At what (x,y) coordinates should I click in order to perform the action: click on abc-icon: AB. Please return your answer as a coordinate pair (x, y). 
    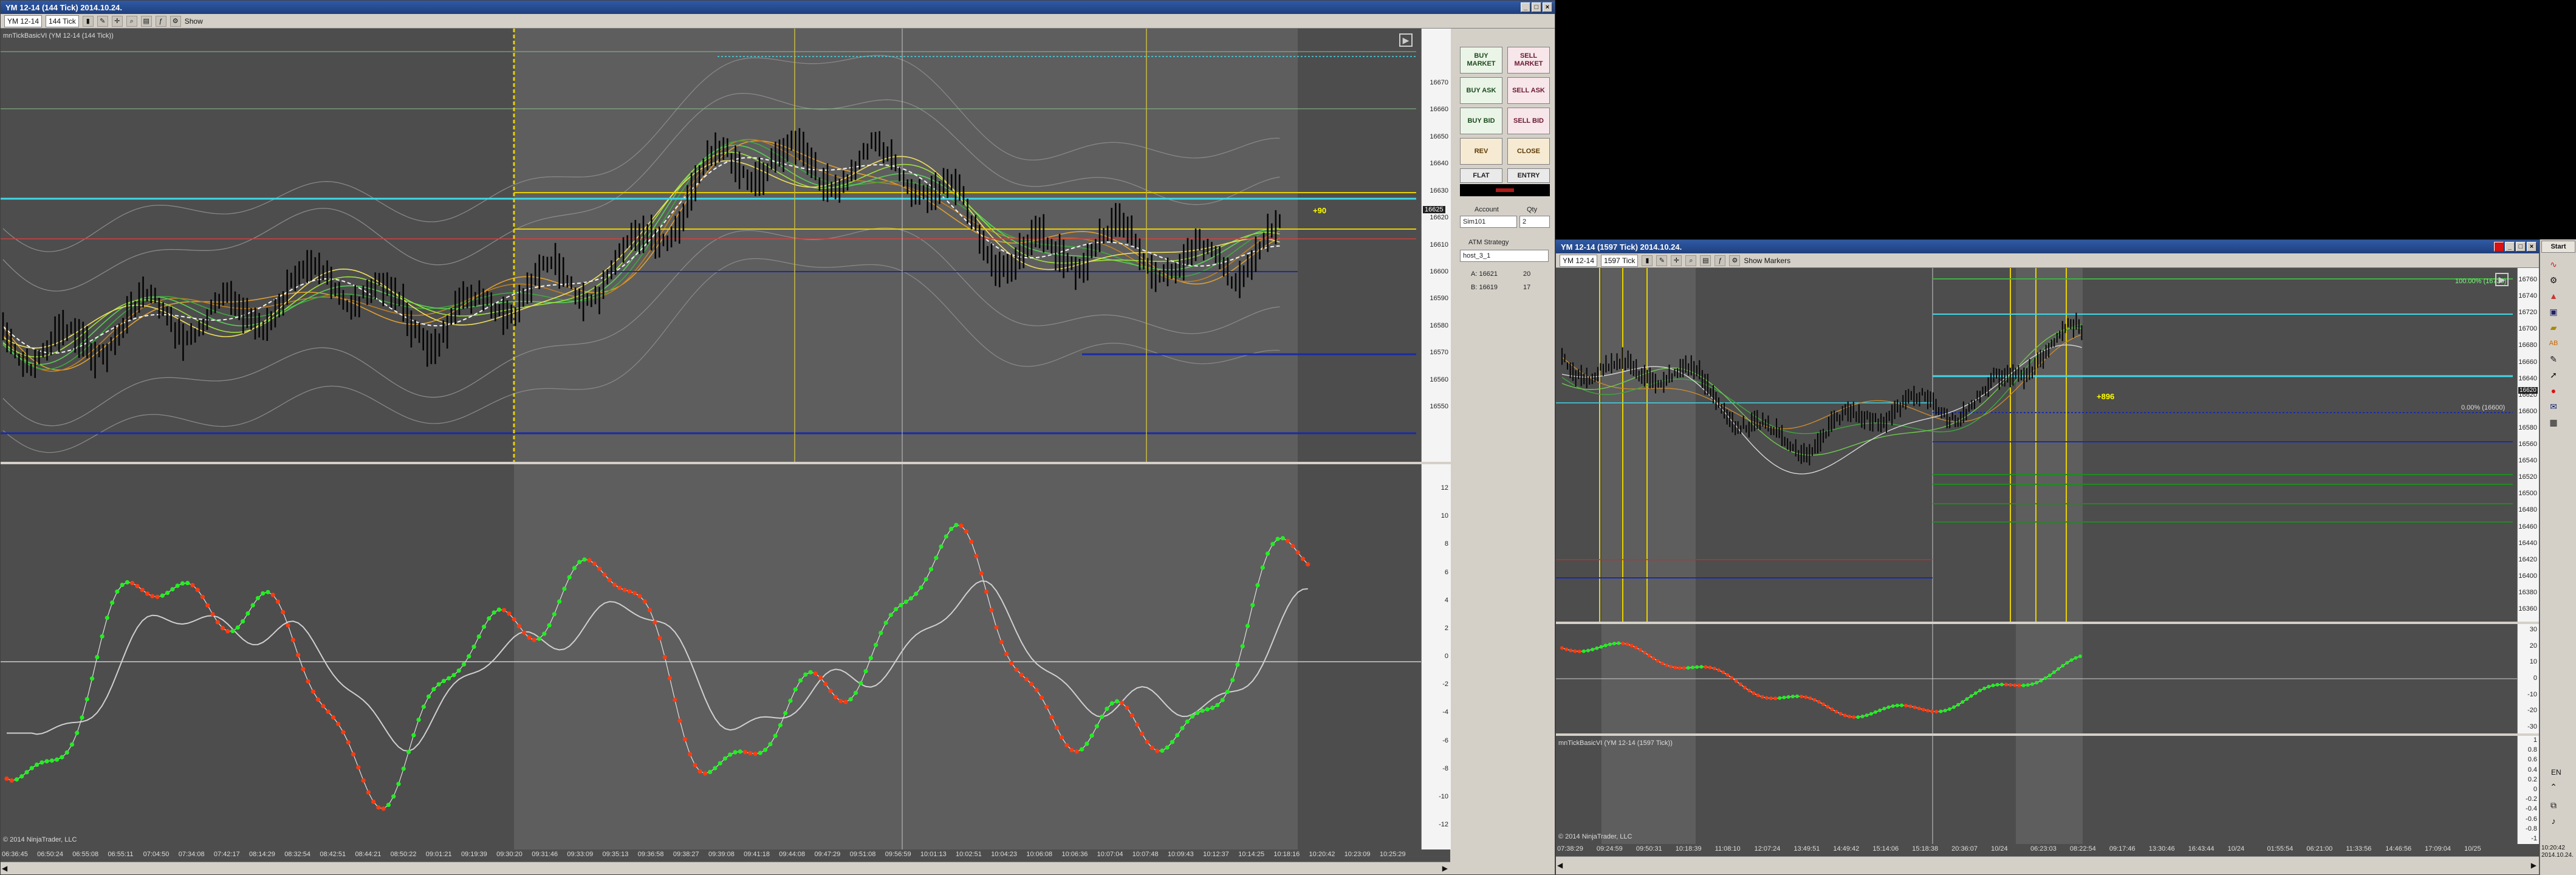
    Looking at the image, I should click on (2553, 343).